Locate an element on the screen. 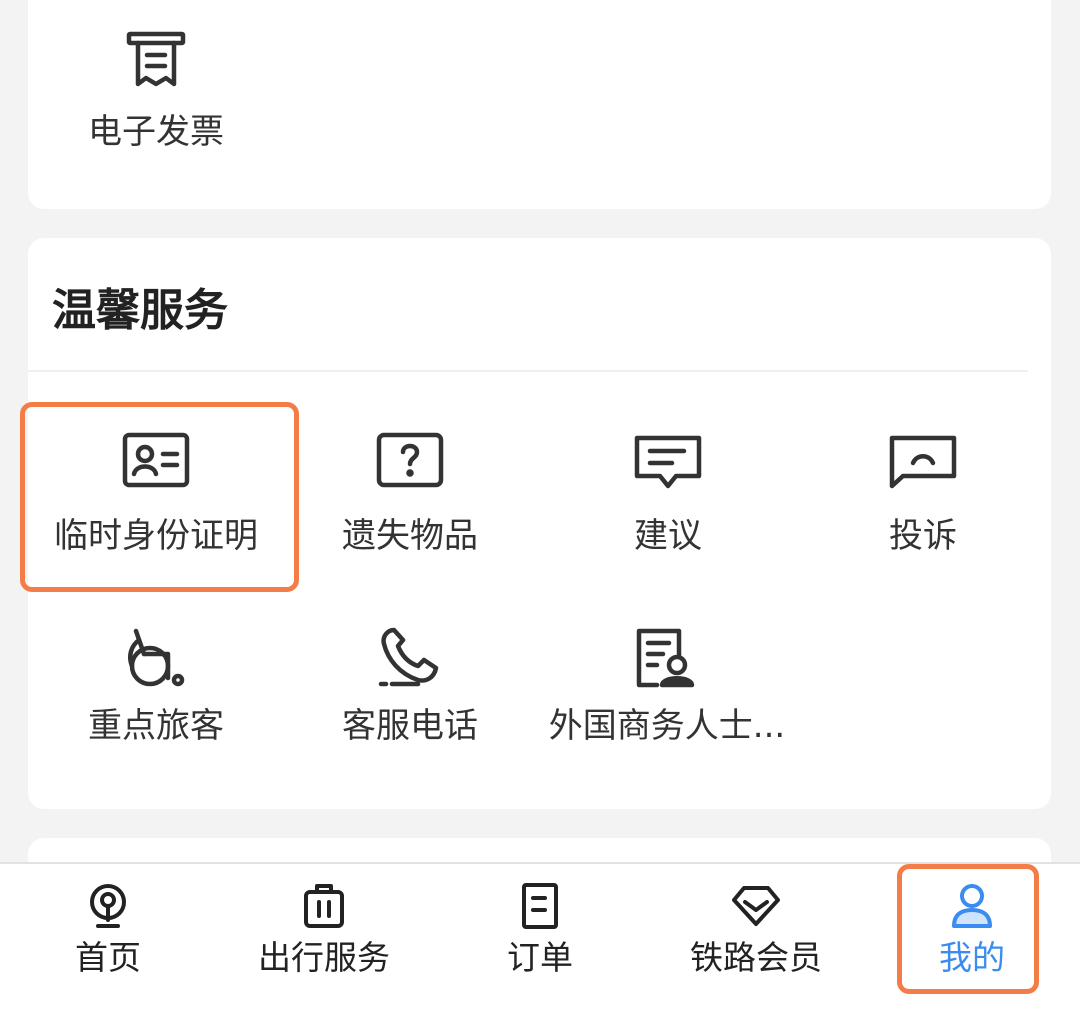 The height and width of the screenshot is (1017, 1080). tab-railway-member-label: 铁路会员 is located at coordinates (756, 957).